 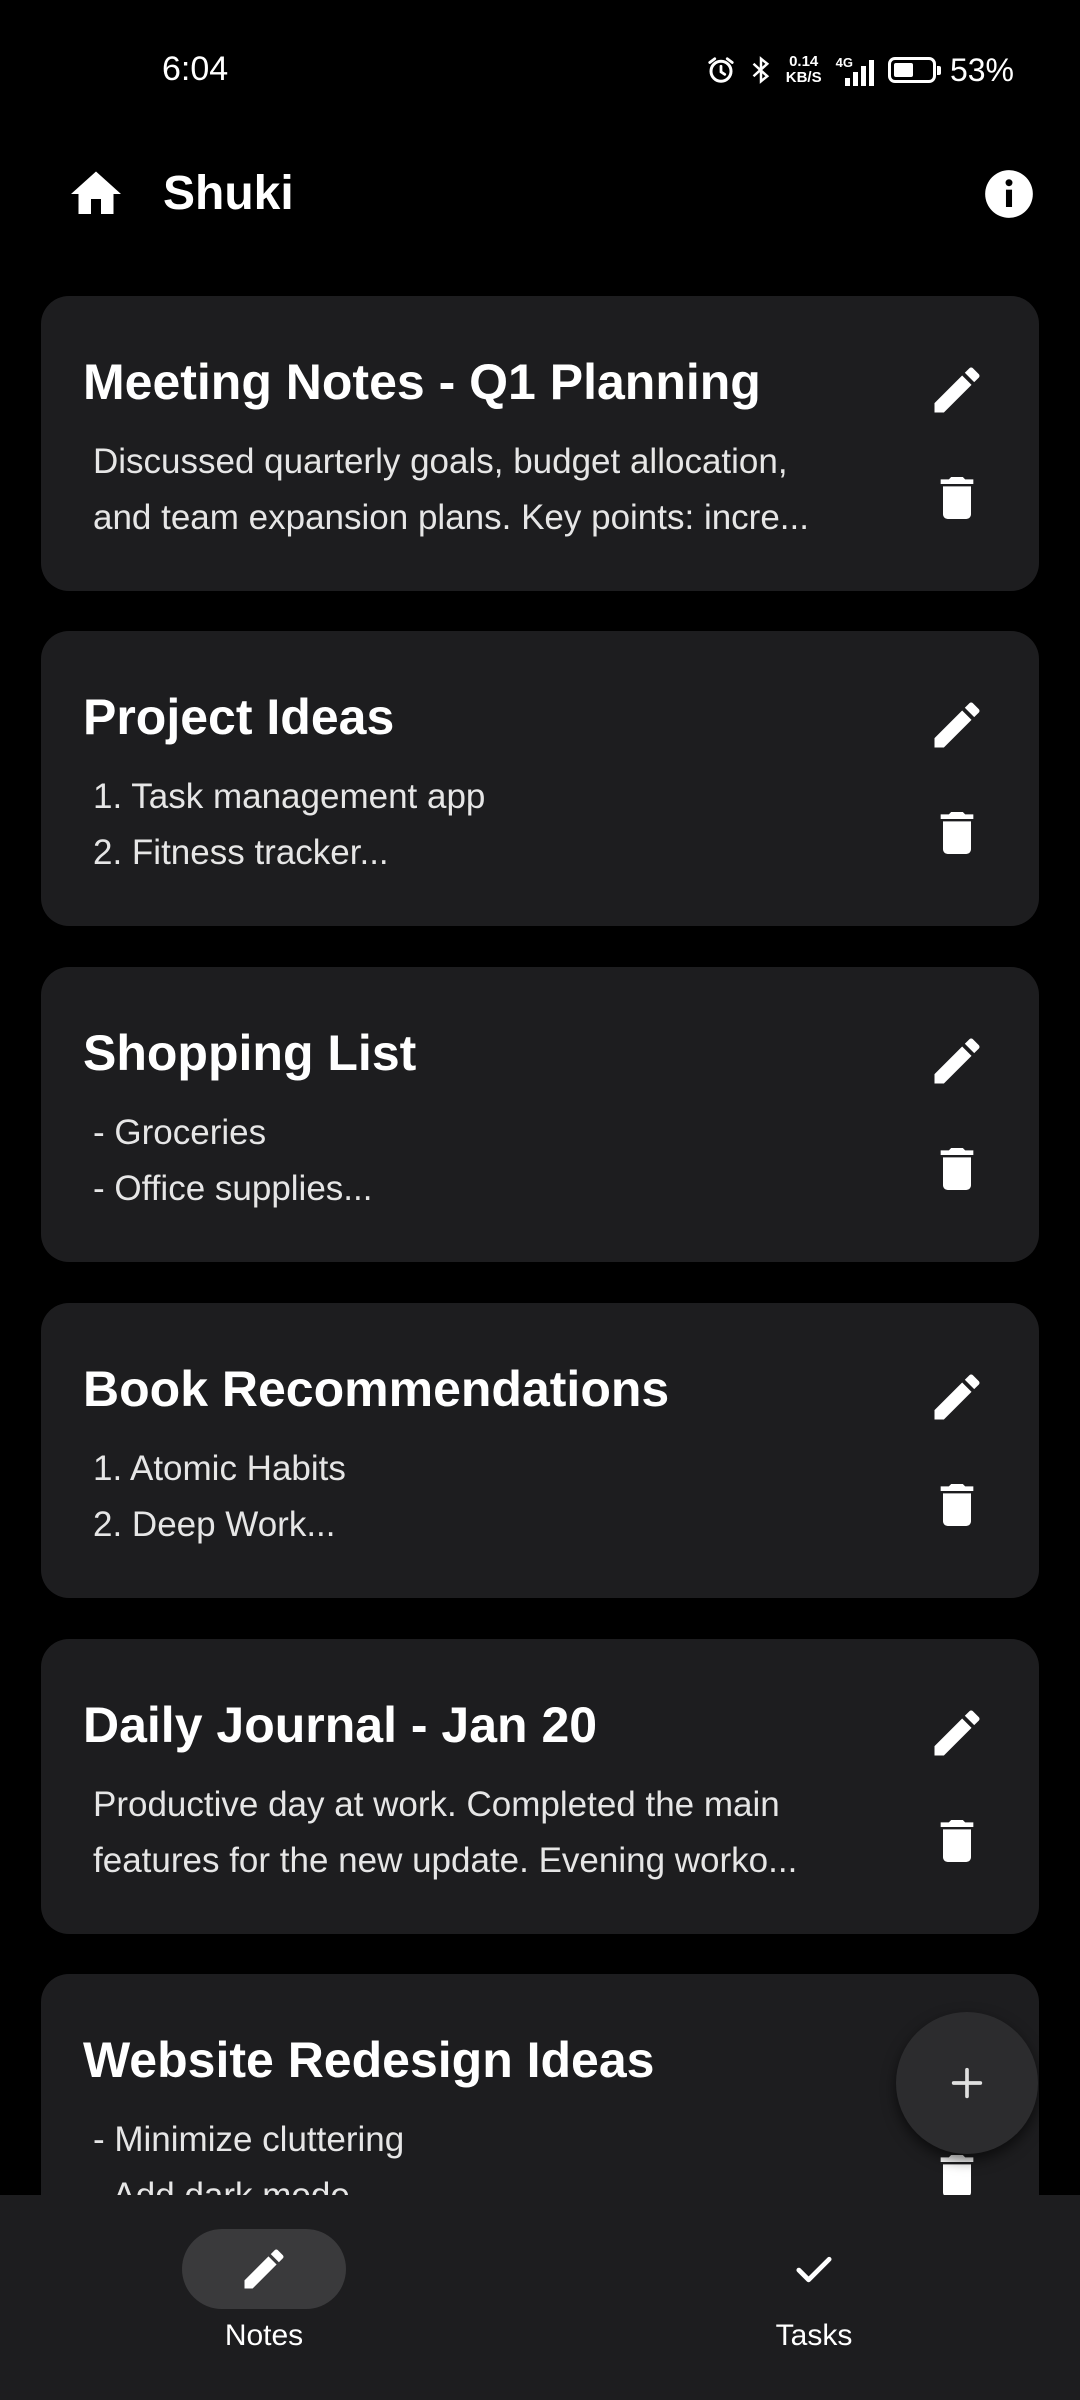 I want to click on check-icon, so click(x=814, y=2269).